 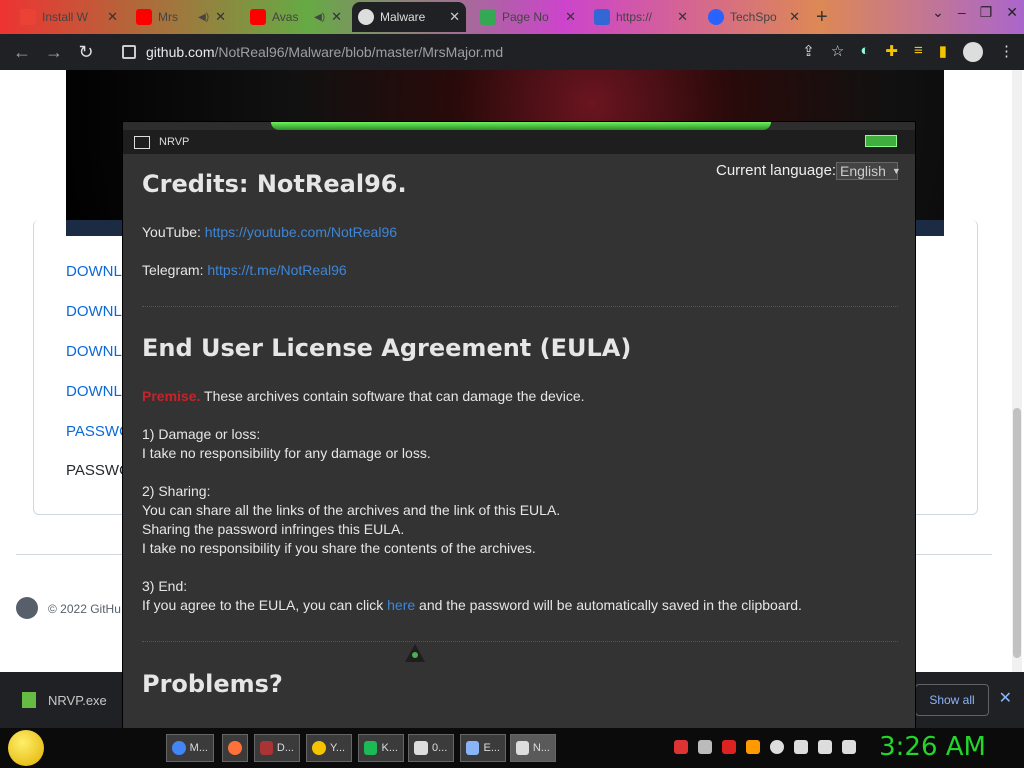 What do you see at coordinates (27, 608) in the screenshot?
I see `github-logo-icon` at bounding box center [27, 608].